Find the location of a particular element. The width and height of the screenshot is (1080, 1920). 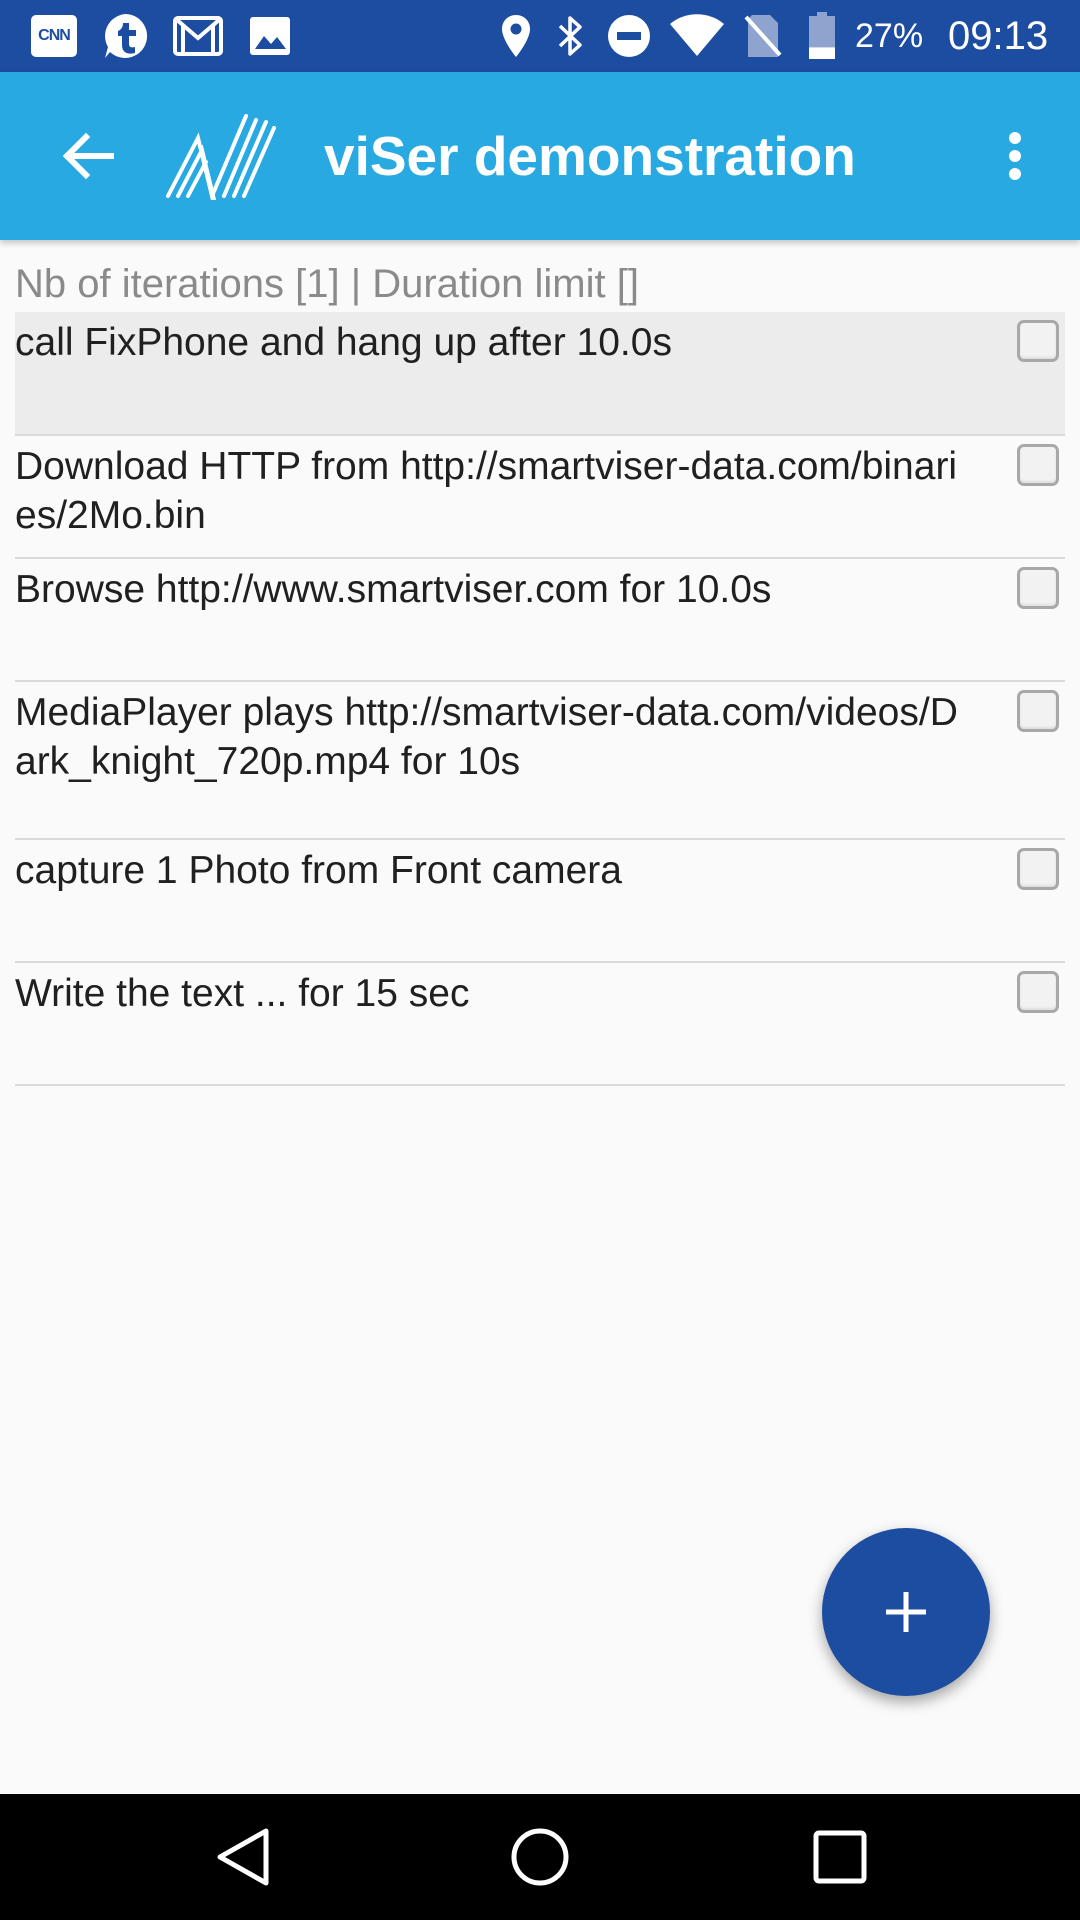

nav-back-icon is located at coordinates (243, 1857).